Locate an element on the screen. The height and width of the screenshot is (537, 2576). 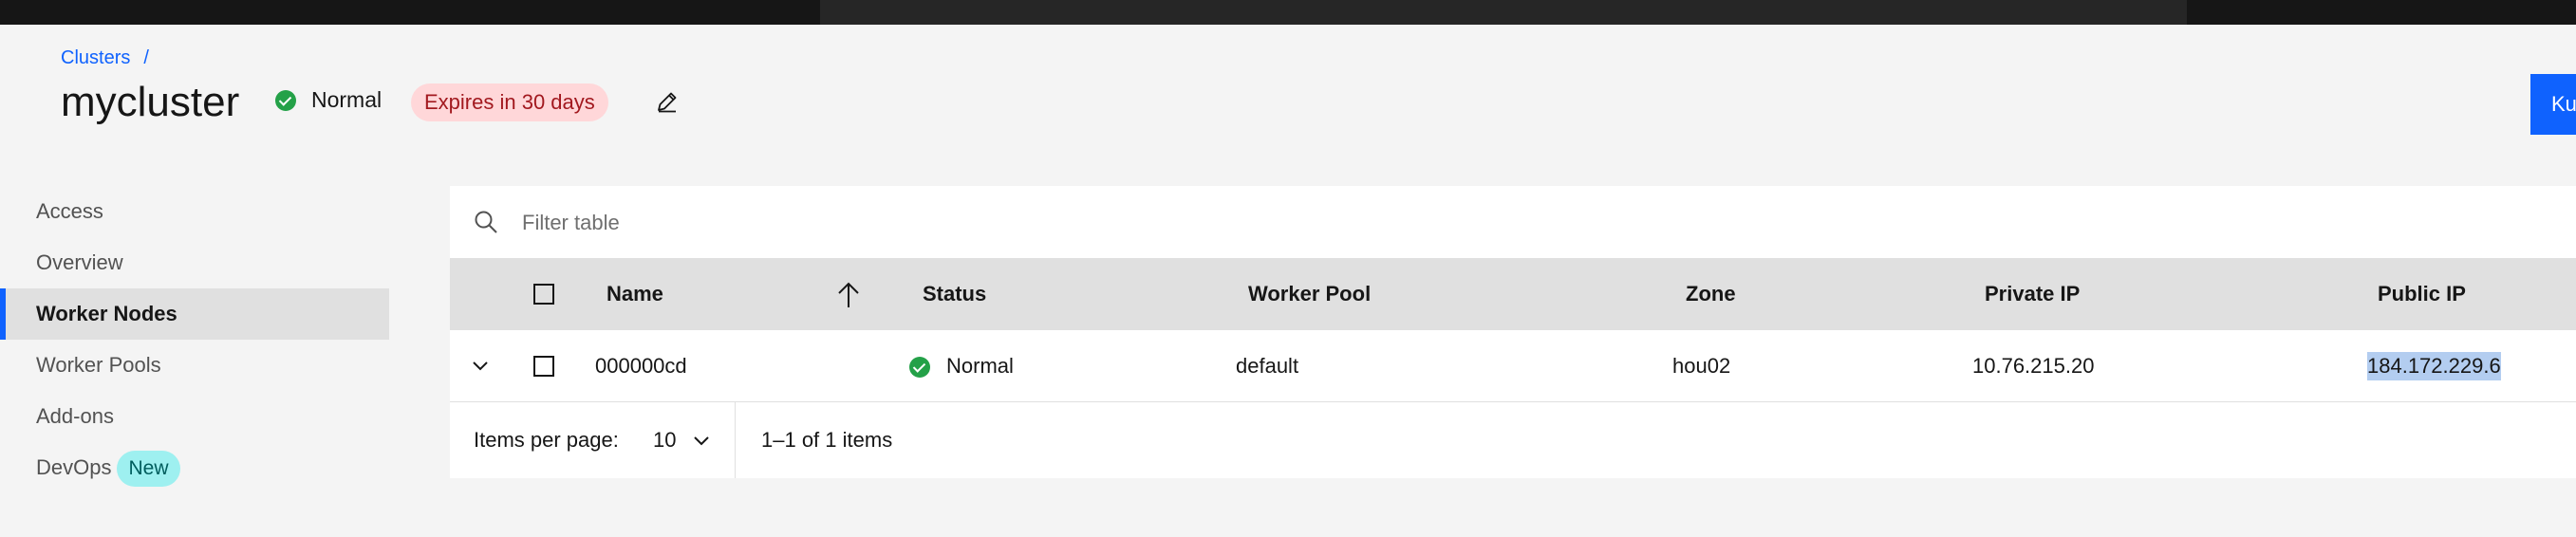
sidebar-item-label: Worker Pools is located at coordinates (99, 365).